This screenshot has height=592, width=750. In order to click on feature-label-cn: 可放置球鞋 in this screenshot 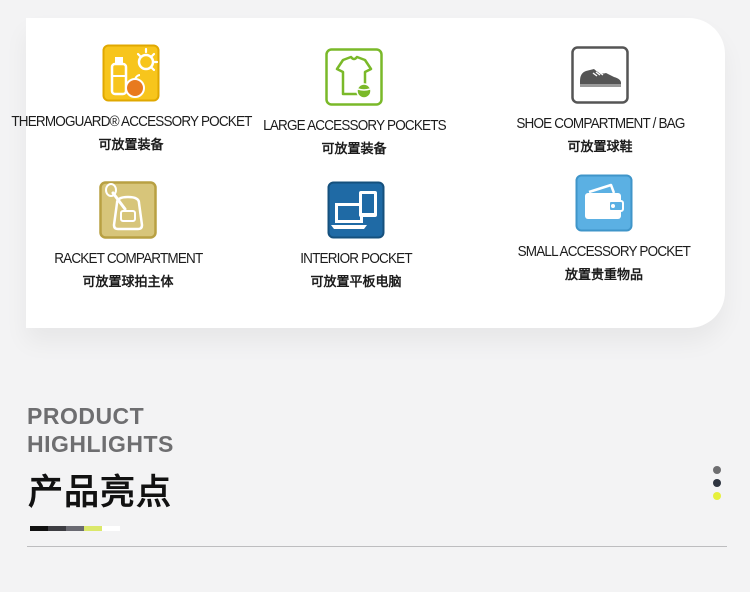, I will do `click(600, 147)`.